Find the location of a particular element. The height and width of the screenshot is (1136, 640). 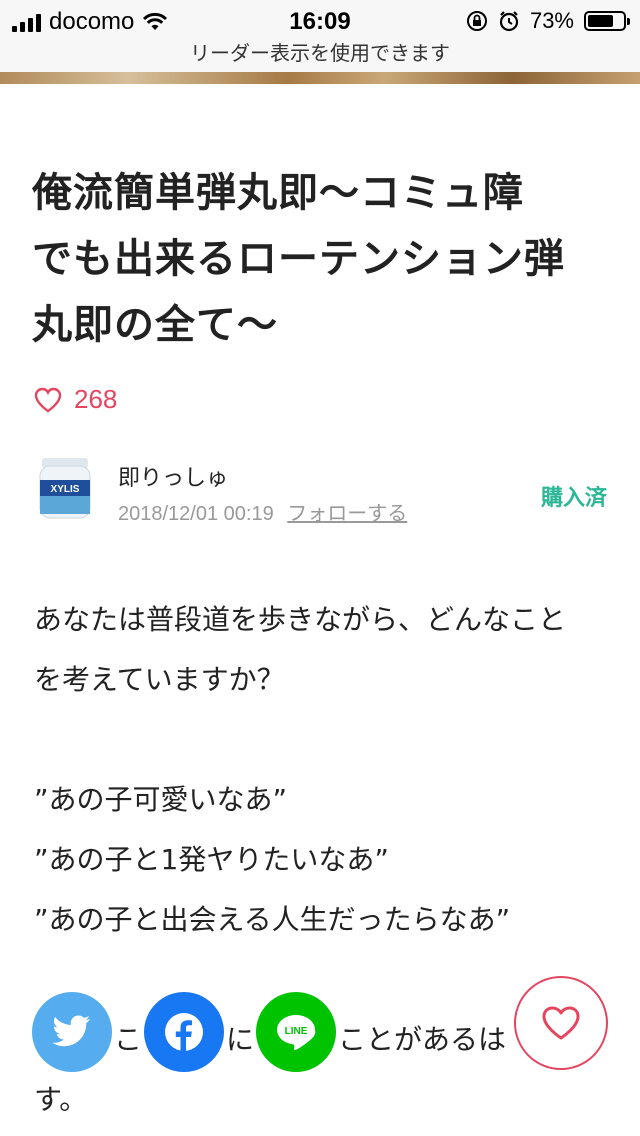

purchased-badge: 購入済 is located at coordinates (573, 498).